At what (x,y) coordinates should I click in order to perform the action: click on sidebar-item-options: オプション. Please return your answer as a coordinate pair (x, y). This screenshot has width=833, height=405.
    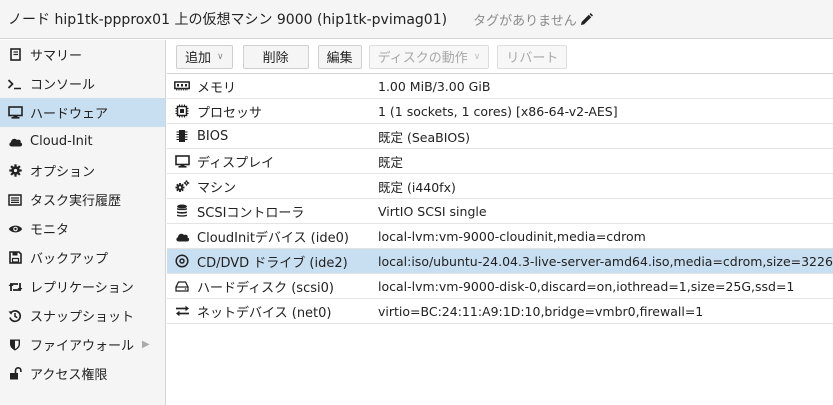
    Looking at the image, I should click on (82, 170).